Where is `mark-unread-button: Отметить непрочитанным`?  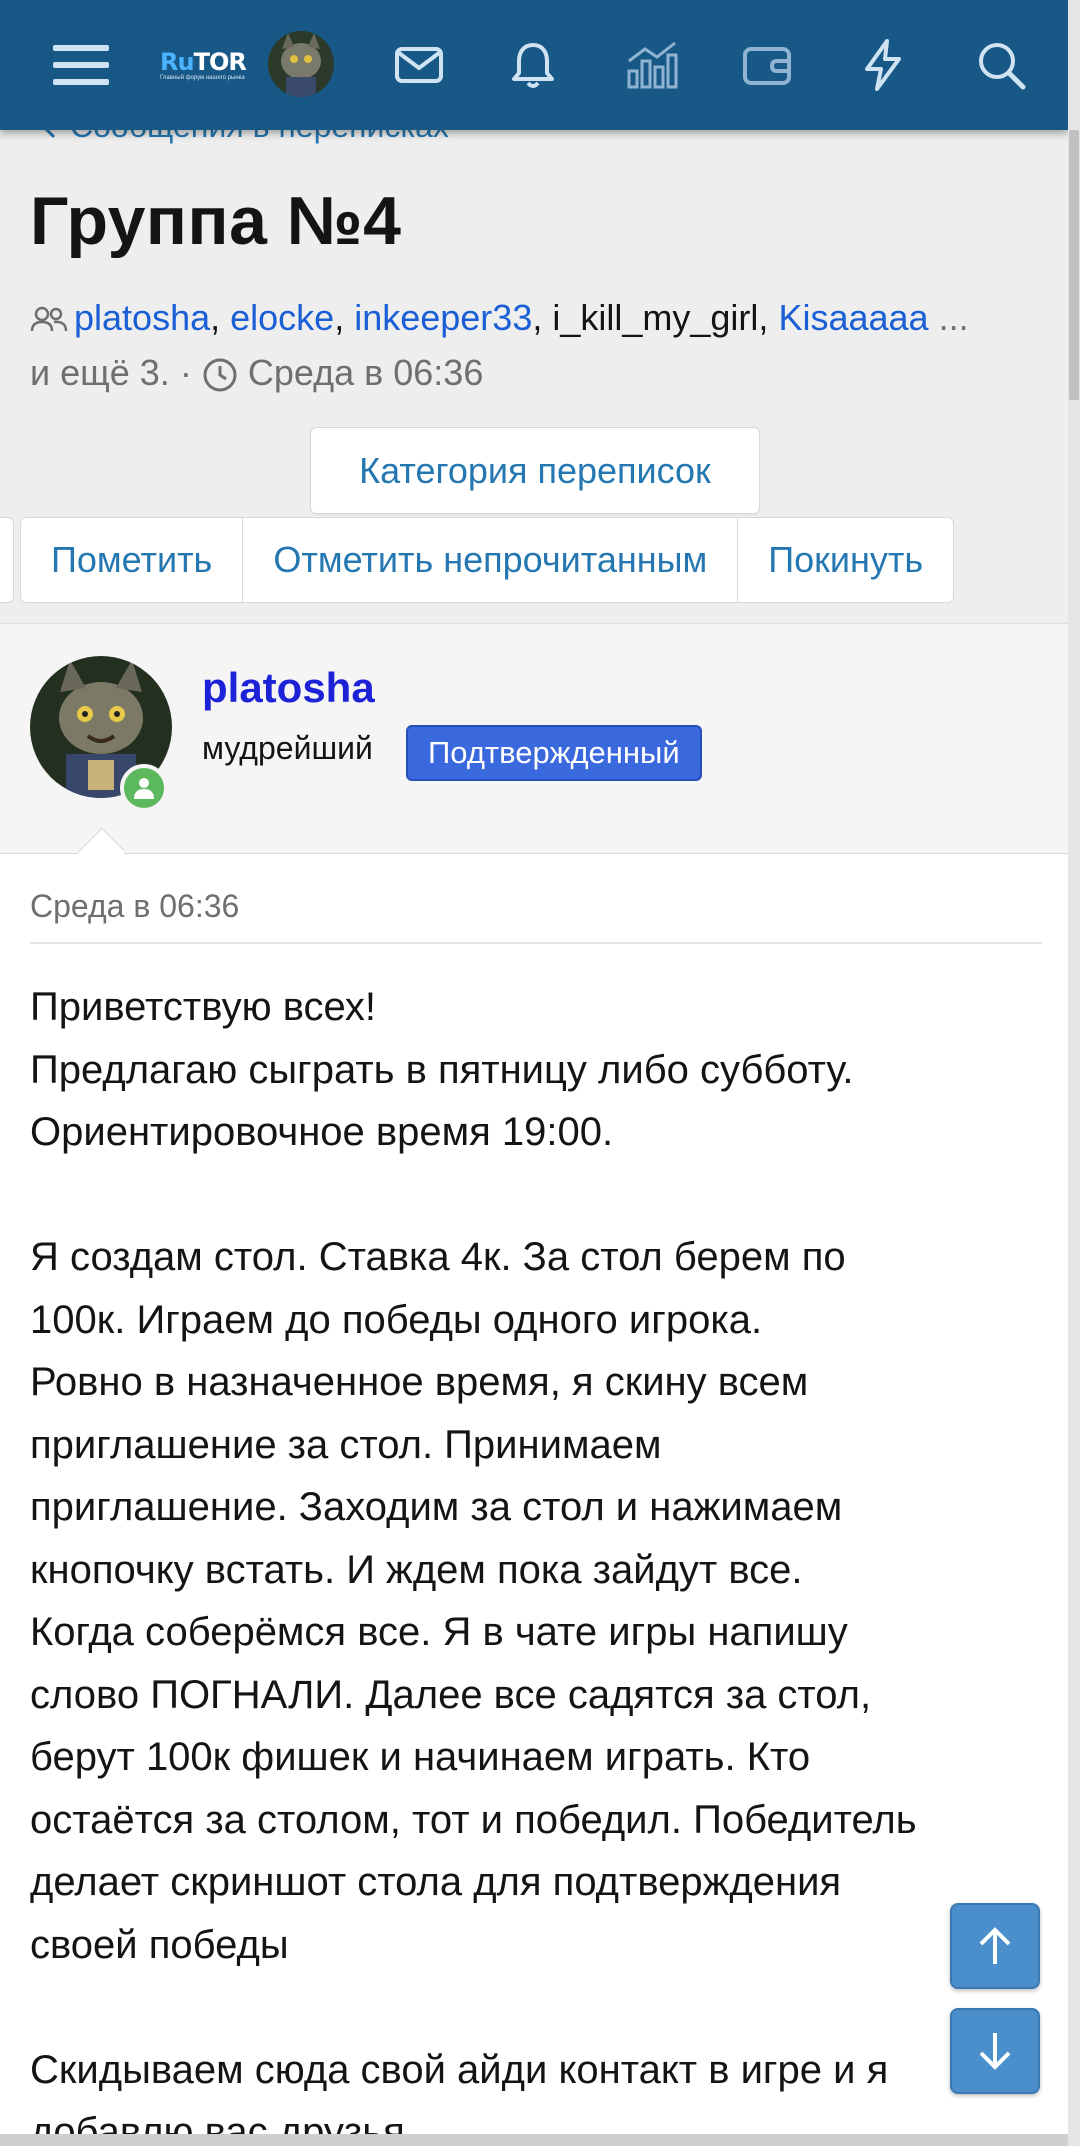 mark-unread-button: Отметить непрочитанным is located at coordinates (491, 560).